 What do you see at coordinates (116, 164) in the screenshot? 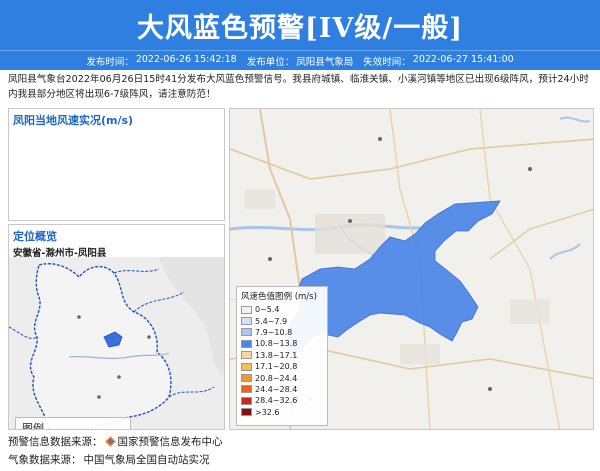
I see `local-wind-panel: 凤阳当地风速实况(m/s)` at bounding box center [116, 164].